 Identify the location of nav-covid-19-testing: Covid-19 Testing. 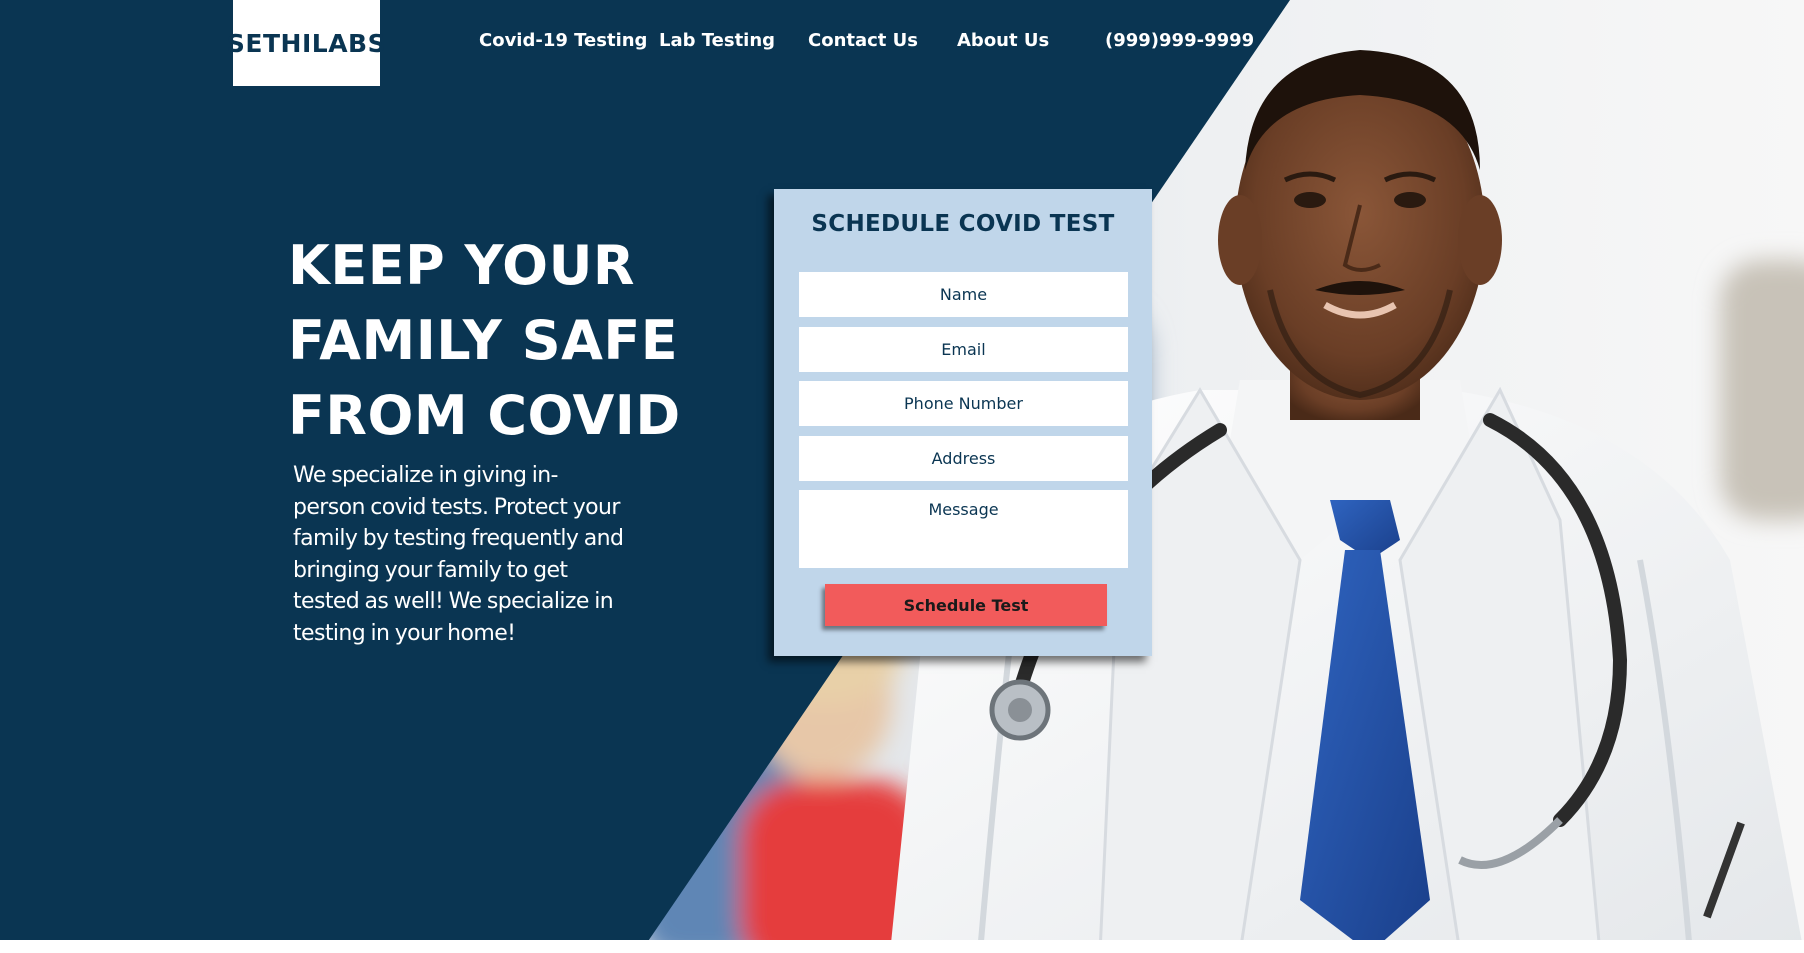
(563, 40).